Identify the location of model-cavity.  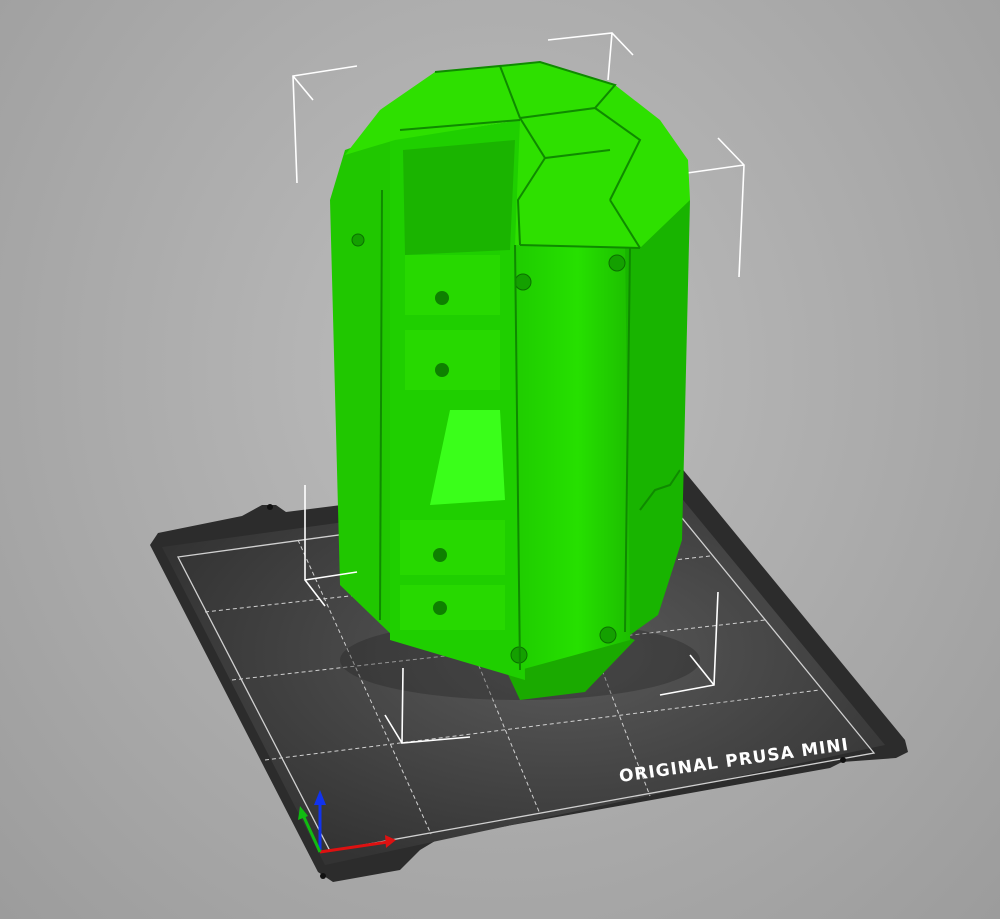
(459, 197).